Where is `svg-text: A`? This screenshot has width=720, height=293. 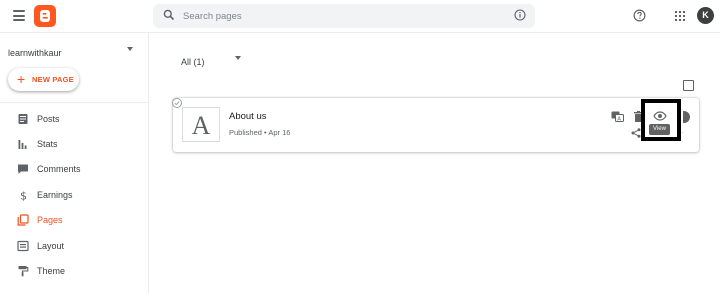 svg-text: A is located at coordinates (619, 119).